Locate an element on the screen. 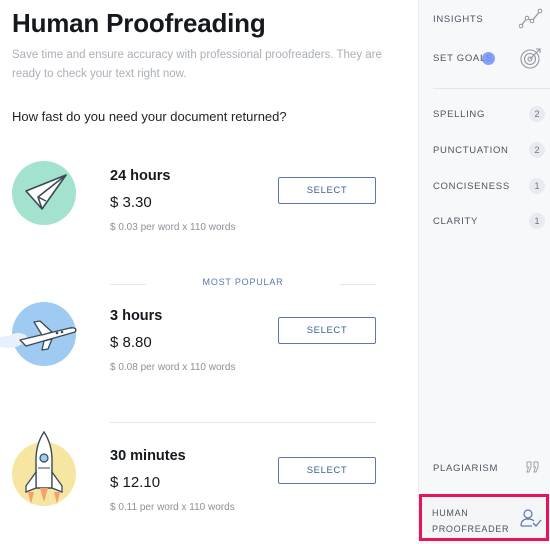 This screenshot has height=544, width=550. page-title: Human Proofreading is located at coordinates (139, 23).